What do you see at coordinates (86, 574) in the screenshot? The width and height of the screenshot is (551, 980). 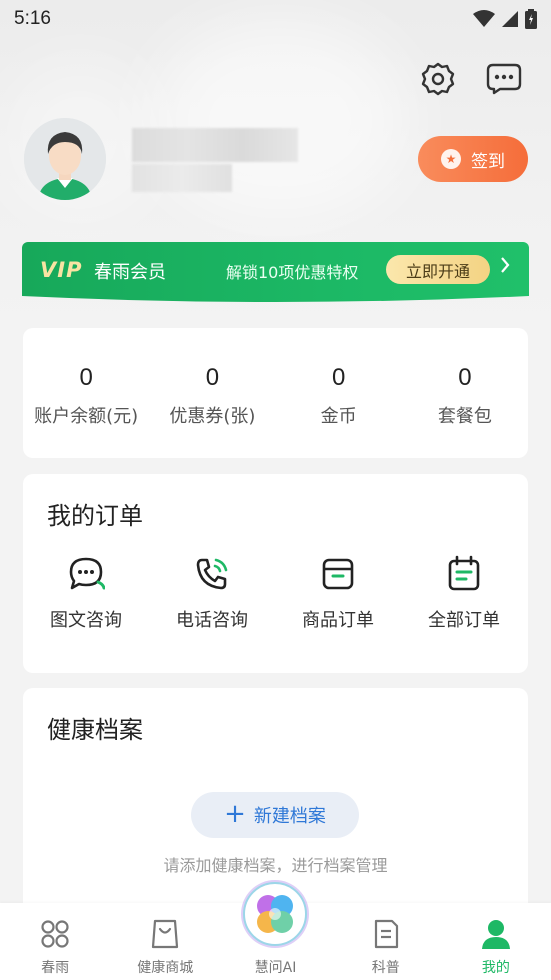 I see `chat-icon` at bounding box center [86, 574].